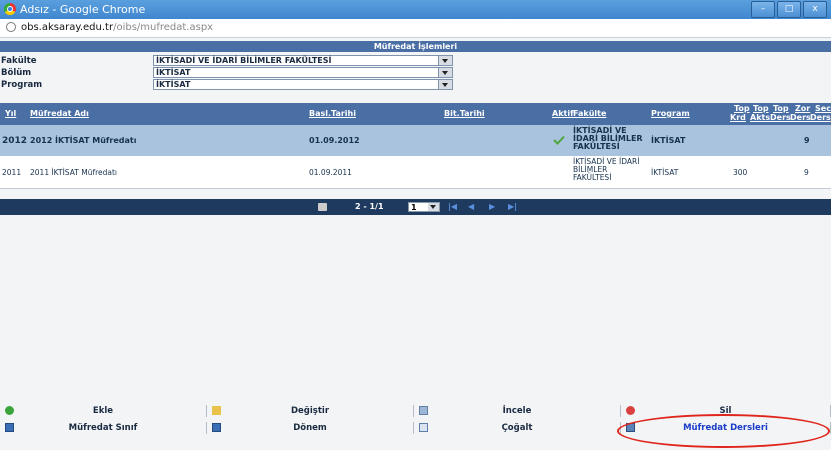 The image size is (831, 450). Describe the element at coordinates (415, 28) in the screenshot. I see `address-bar: obs.aksaray.edu.tr/oibs/mufredat.aspx` at that location.